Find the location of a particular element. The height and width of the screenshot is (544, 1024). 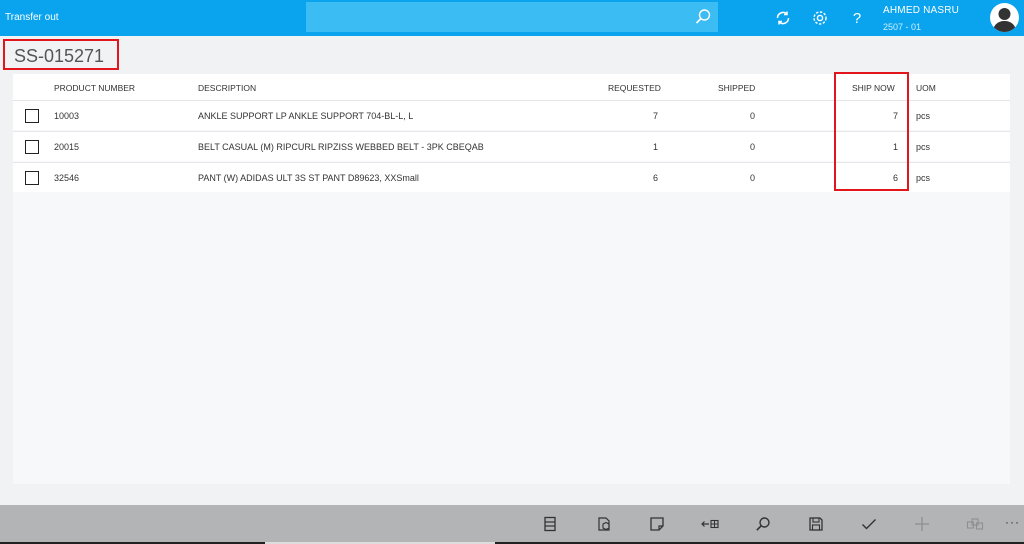

requested: 1 is located at coordinates (655, 147).